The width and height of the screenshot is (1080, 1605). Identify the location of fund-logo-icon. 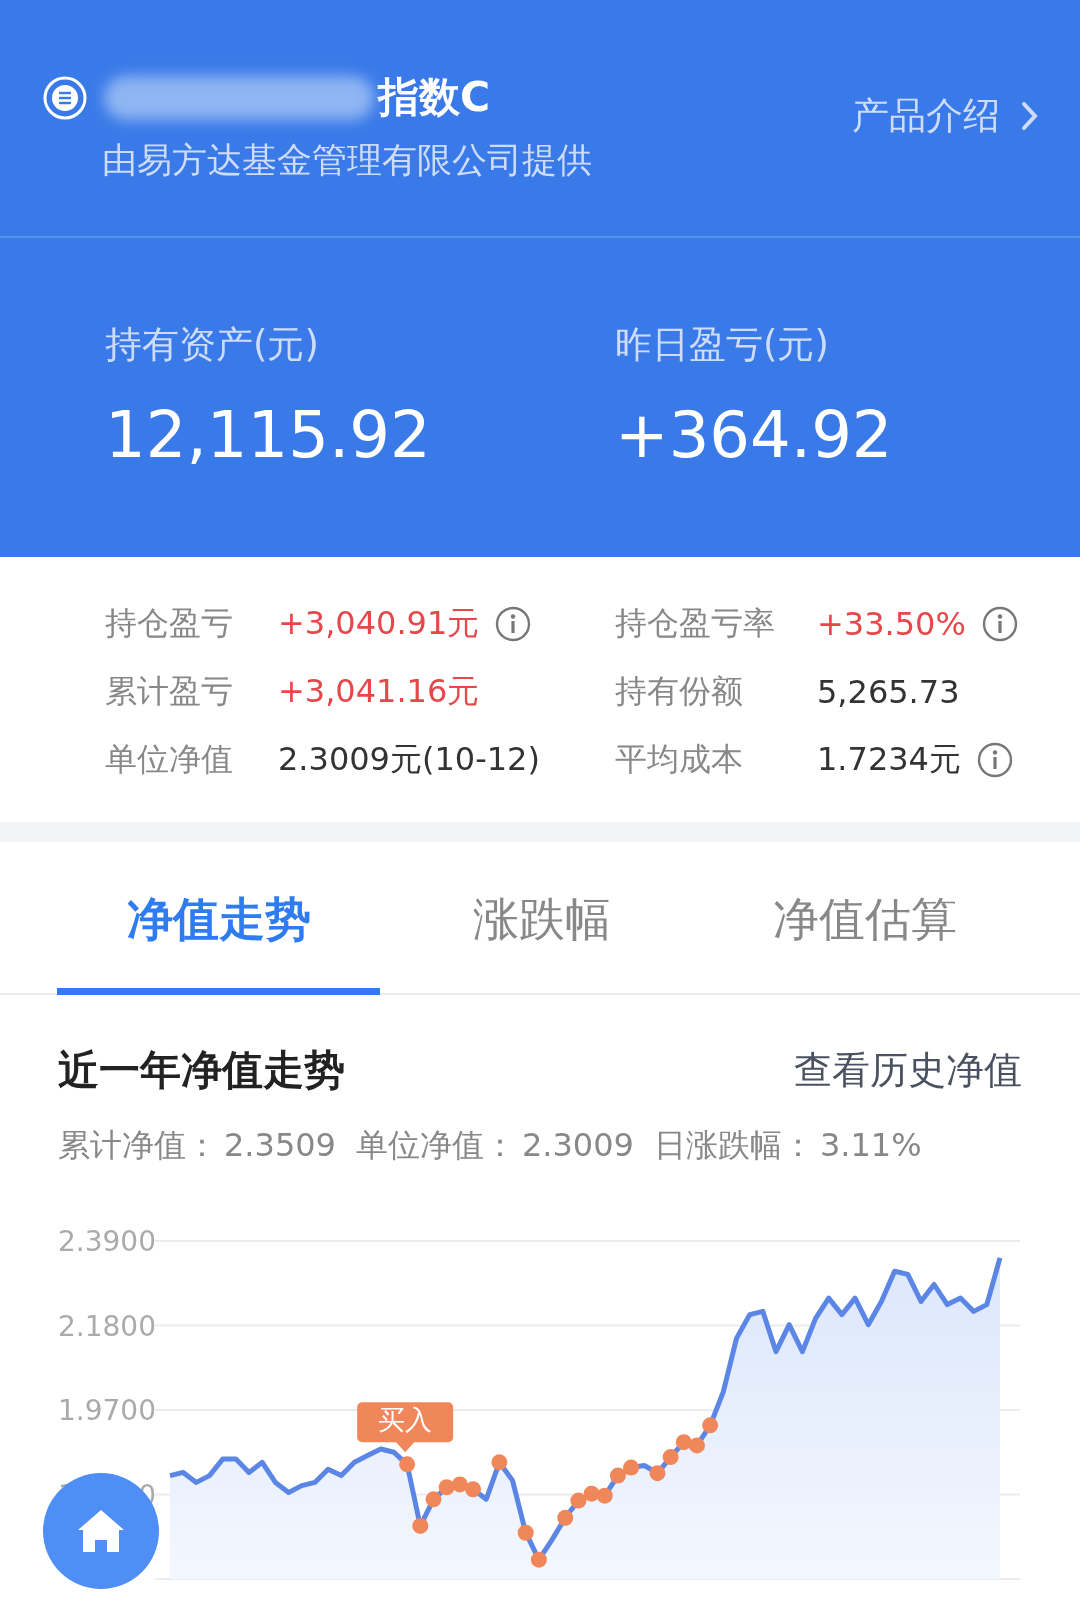
(65, 97).